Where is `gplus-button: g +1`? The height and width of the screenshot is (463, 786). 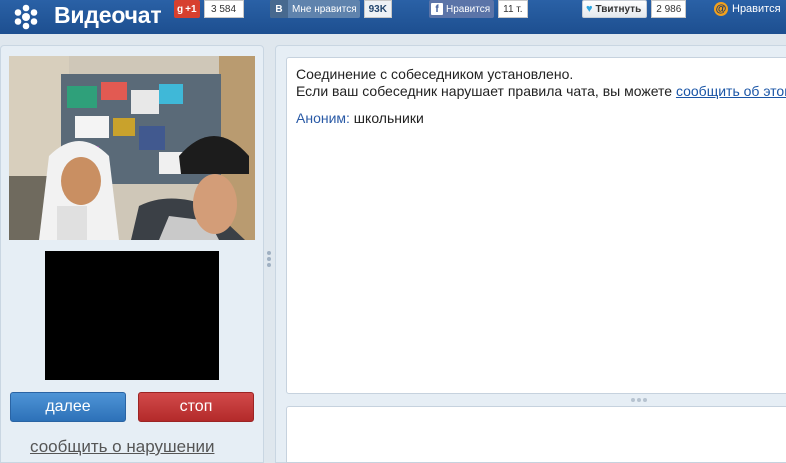
gplus-button: g +1 is located at coordinates (187, 9).